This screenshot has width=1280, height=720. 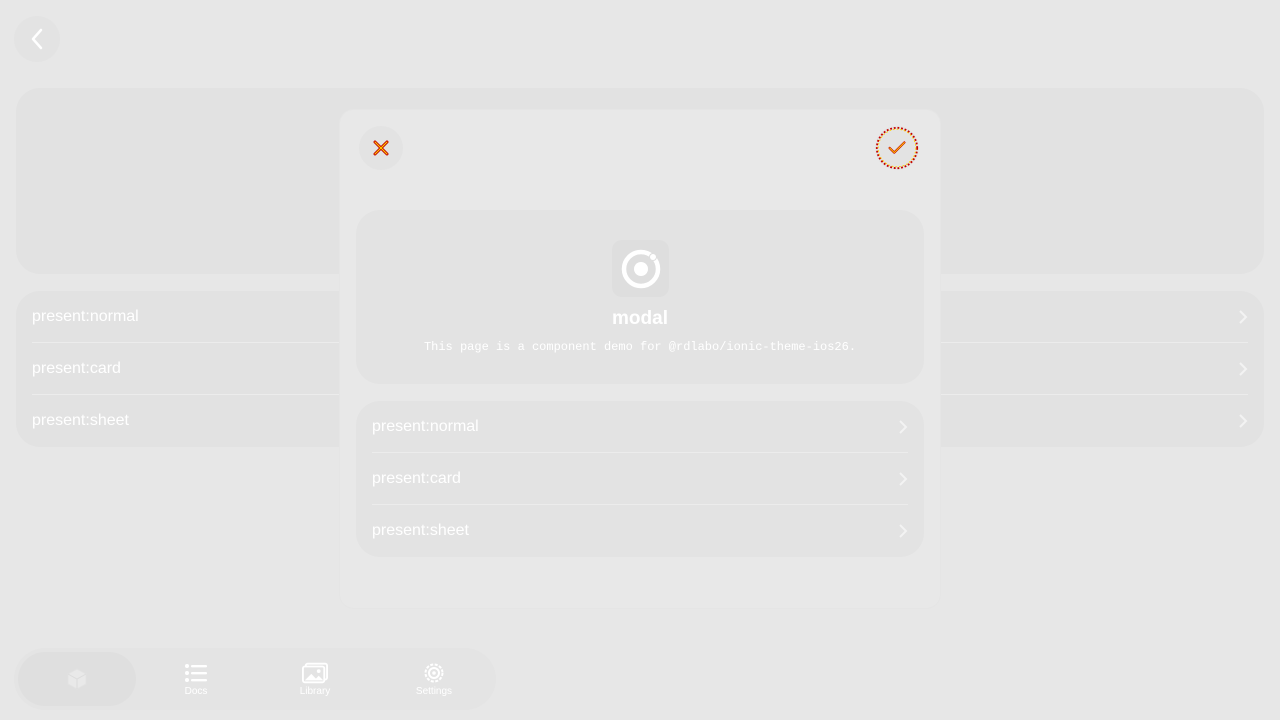 I want to click on list-item-label: present:sheet, so click(x=420, y=530).